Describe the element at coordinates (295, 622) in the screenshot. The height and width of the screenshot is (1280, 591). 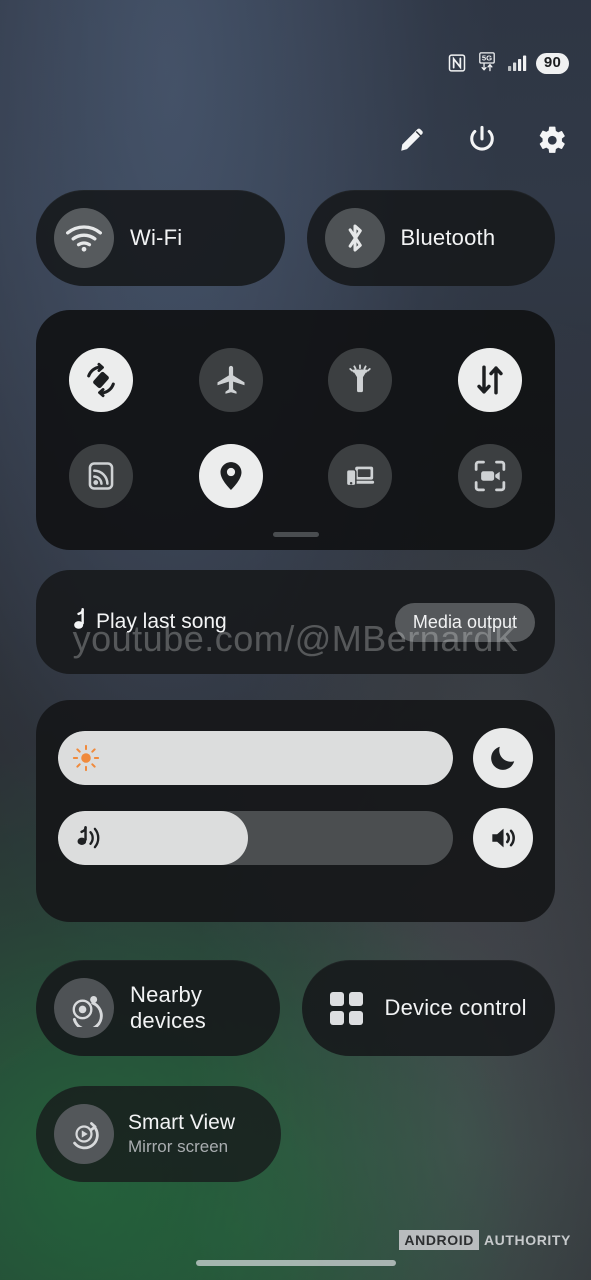
I see `media-card: Play last song Media output` at that location.